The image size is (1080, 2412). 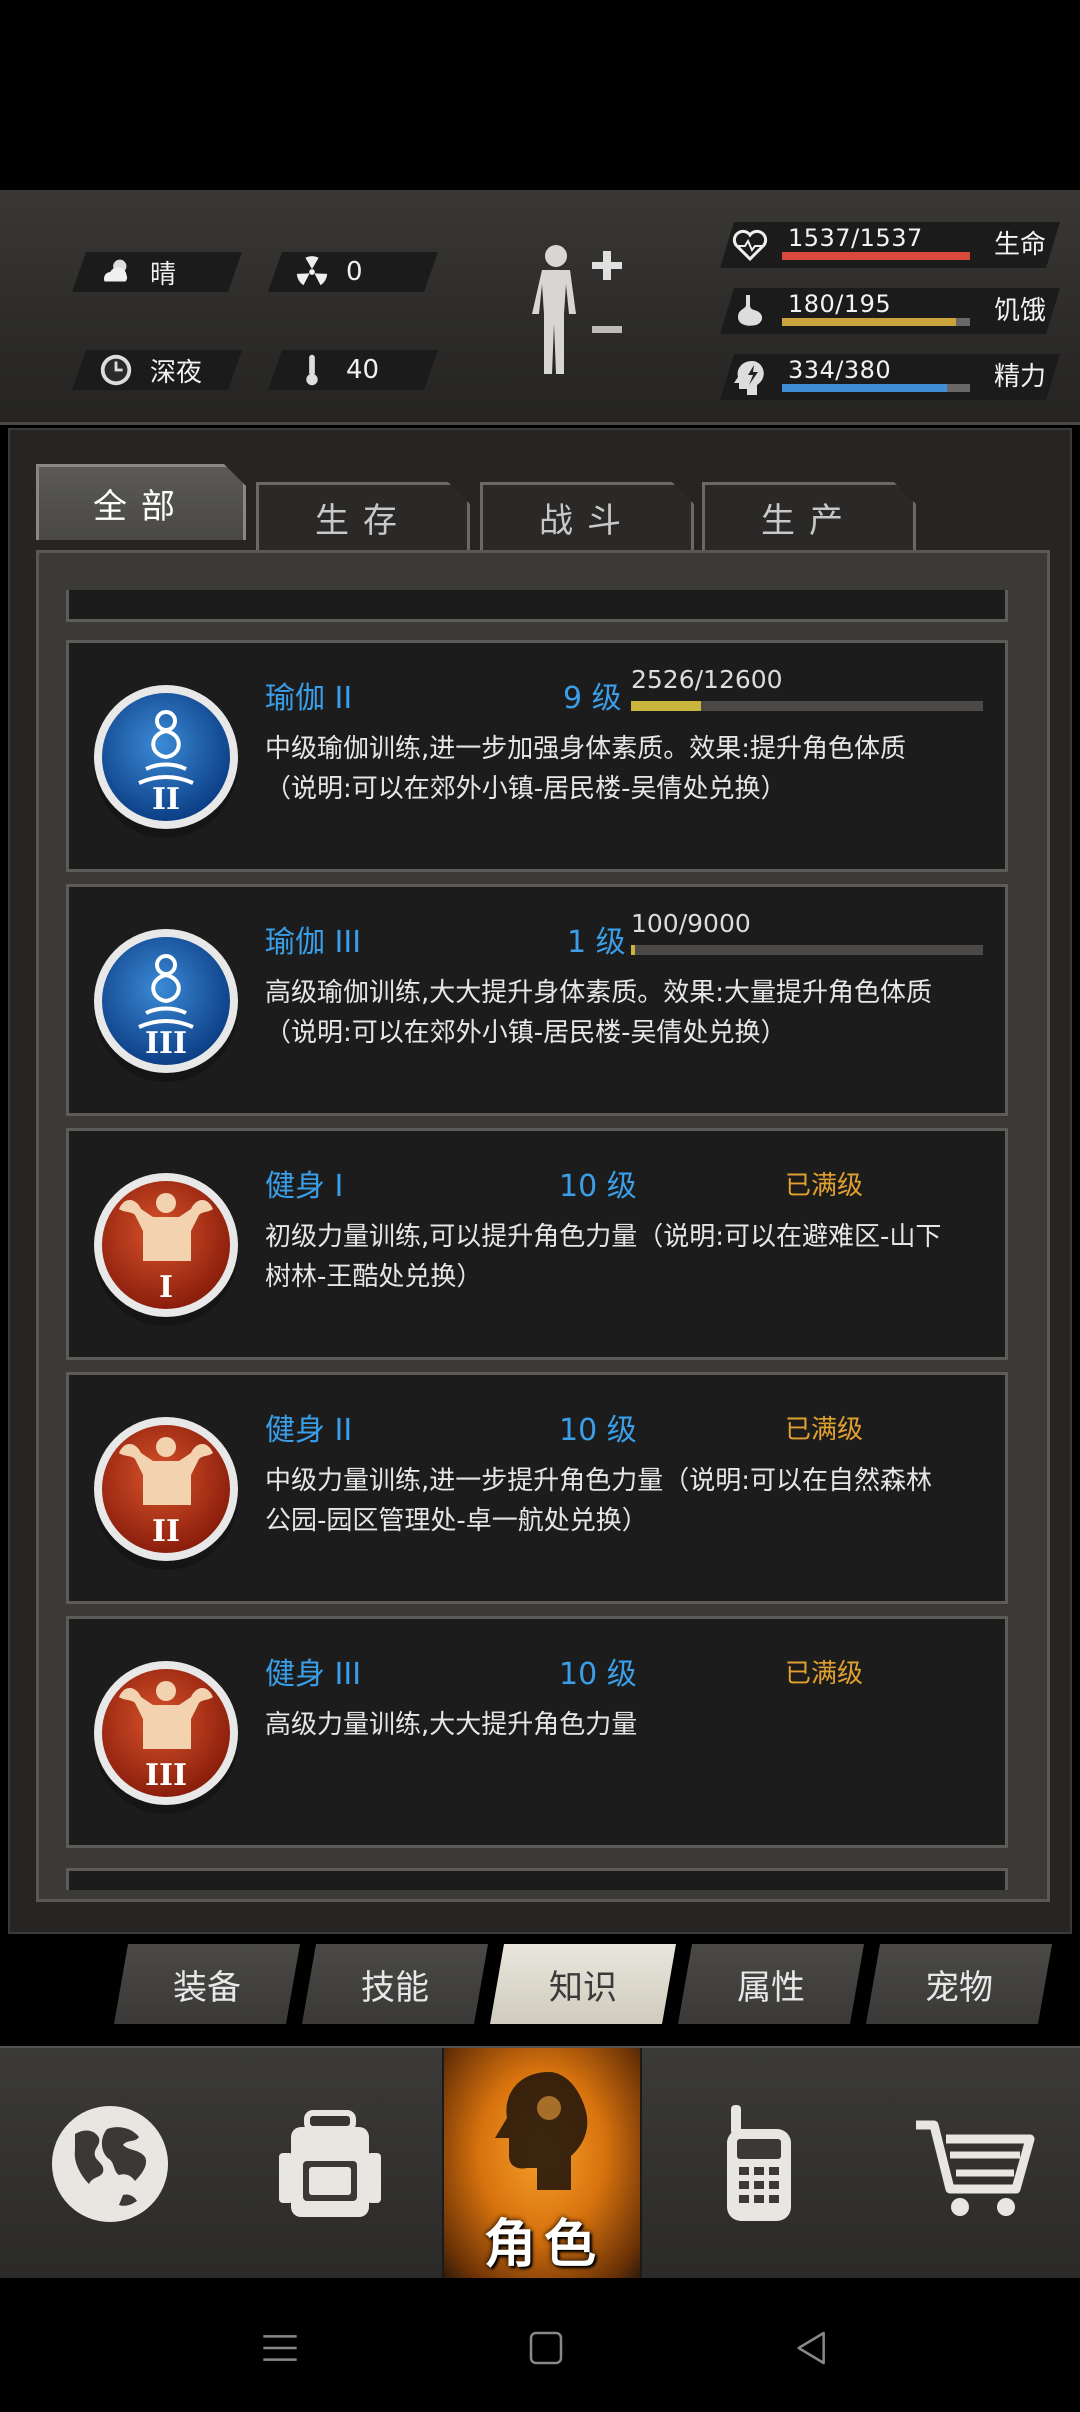 I want to click on radiation-value: 0, so click(x=354, y=272).